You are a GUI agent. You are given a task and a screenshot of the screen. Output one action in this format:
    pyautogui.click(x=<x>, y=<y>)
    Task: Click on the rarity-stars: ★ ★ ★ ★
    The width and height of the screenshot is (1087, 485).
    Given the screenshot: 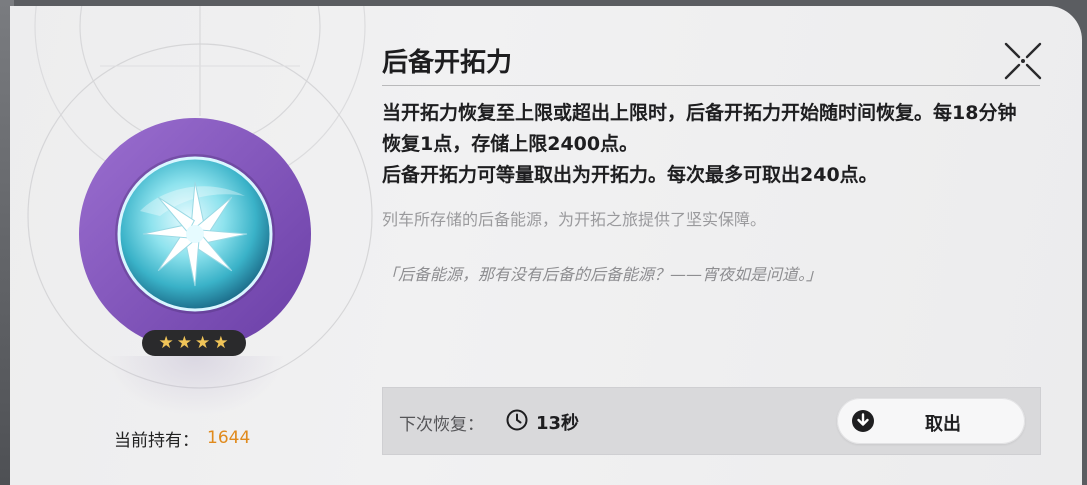 What is the action you would take?
    pyautogui.click(x=194, y=343)
    